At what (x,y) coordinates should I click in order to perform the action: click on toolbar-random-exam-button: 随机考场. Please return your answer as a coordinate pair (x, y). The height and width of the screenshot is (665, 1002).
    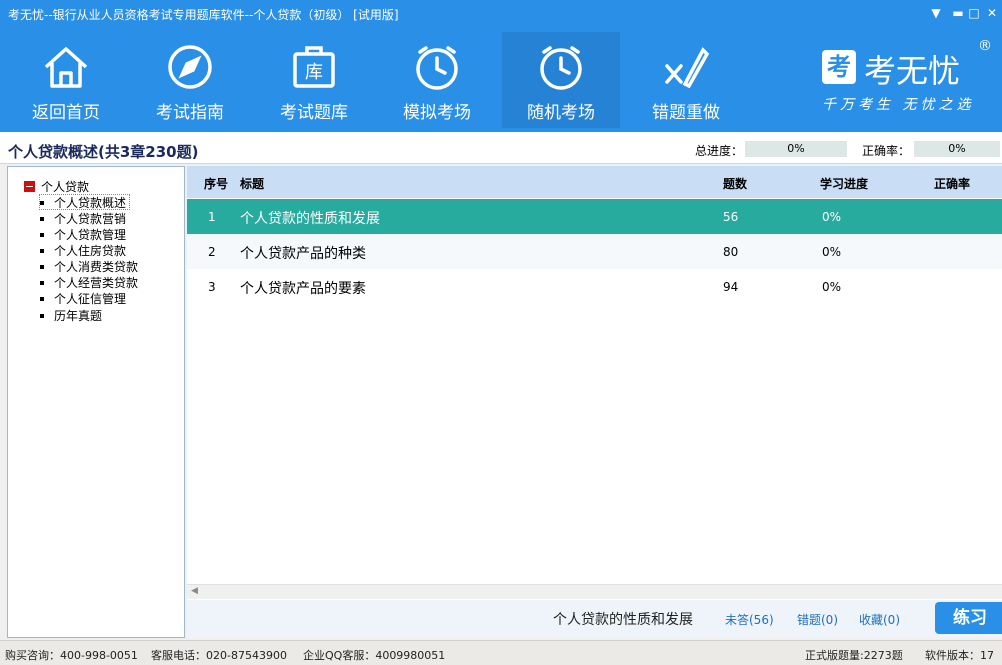
    Looking at the image, I should click on (561, 80).